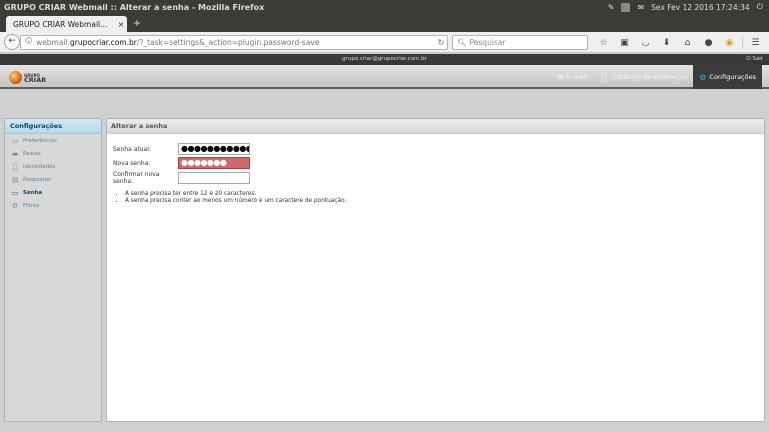 This screenshot has height=432, width=769. What do you see at coordinates (640, 7) in the screenshot?
I see `mail-indicator-icon: ✉` at bounding box center [640, 7].